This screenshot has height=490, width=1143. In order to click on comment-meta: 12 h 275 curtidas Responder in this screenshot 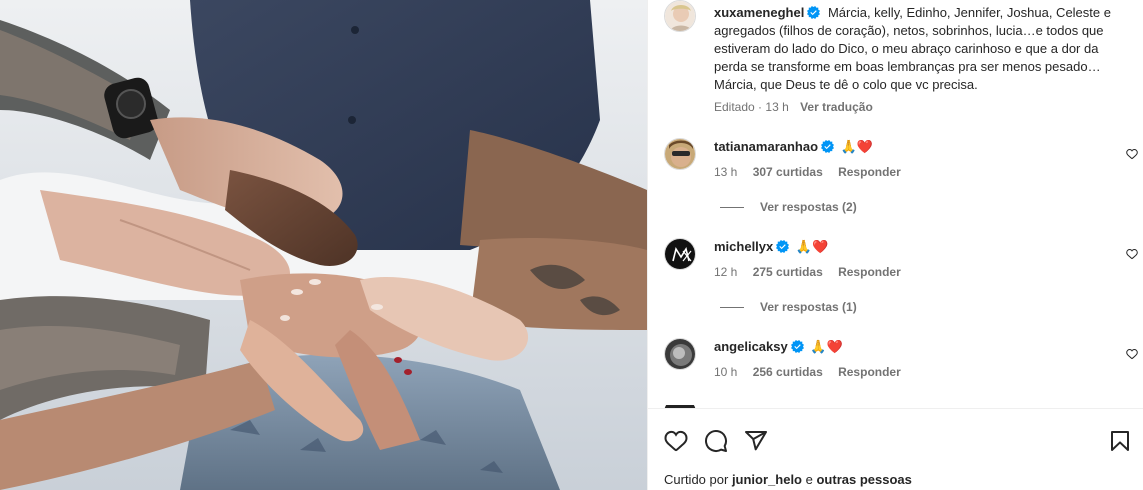, I will do `click(813, 272)`.